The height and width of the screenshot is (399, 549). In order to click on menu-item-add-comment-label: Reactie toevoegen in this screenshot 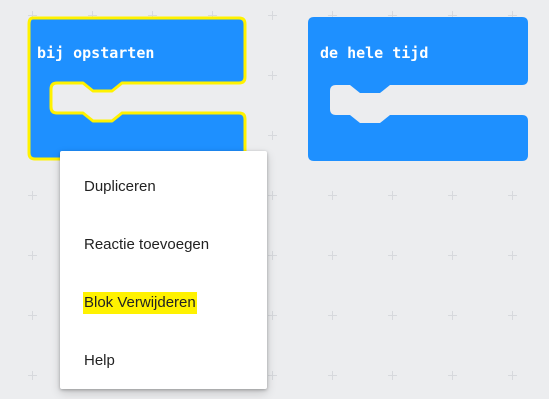, I will do `click(147, 244)`.